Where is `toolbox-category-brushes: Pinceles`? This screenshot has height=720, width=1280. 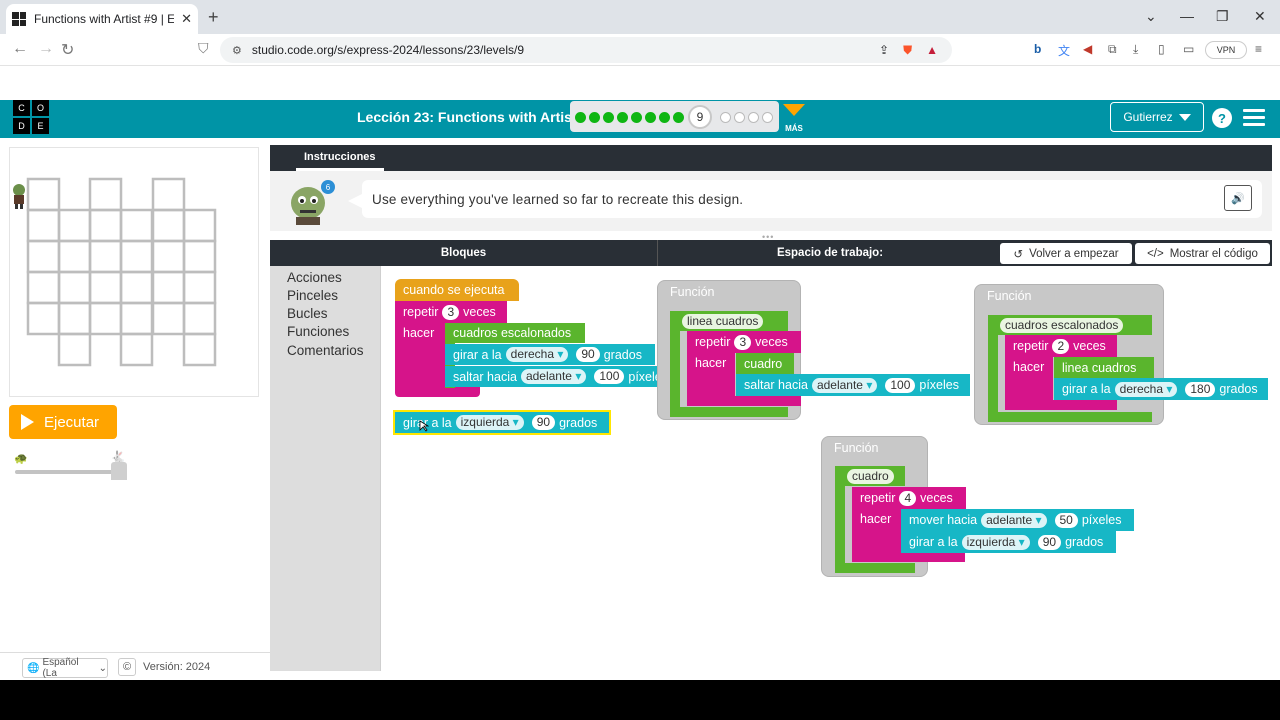
toolbox-category-brushes: Pinceles is located at coordinates (312, 295).